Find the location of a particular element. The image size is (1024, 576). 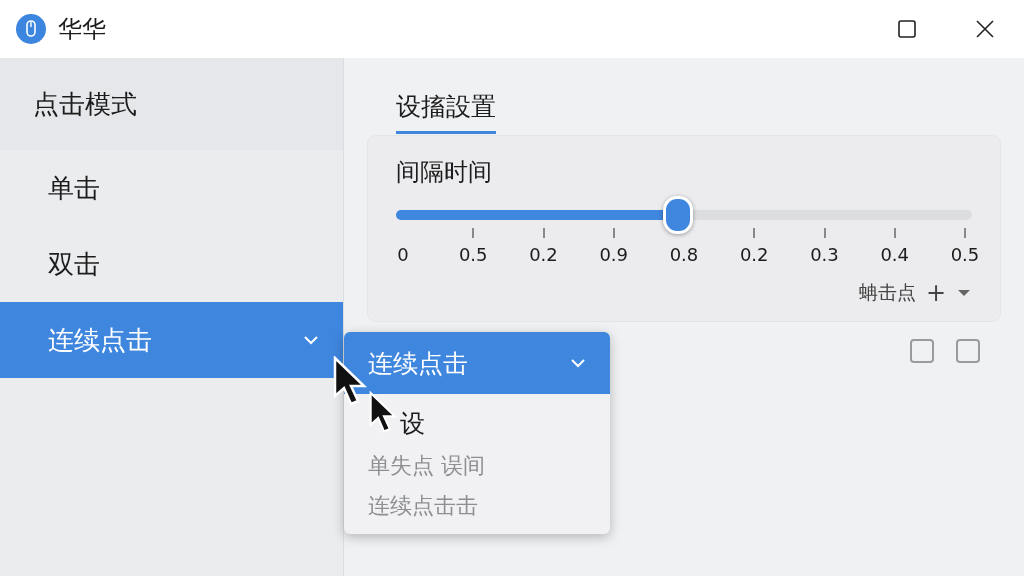

sidebar-item: 单击 is located at coordinates (171, 188).